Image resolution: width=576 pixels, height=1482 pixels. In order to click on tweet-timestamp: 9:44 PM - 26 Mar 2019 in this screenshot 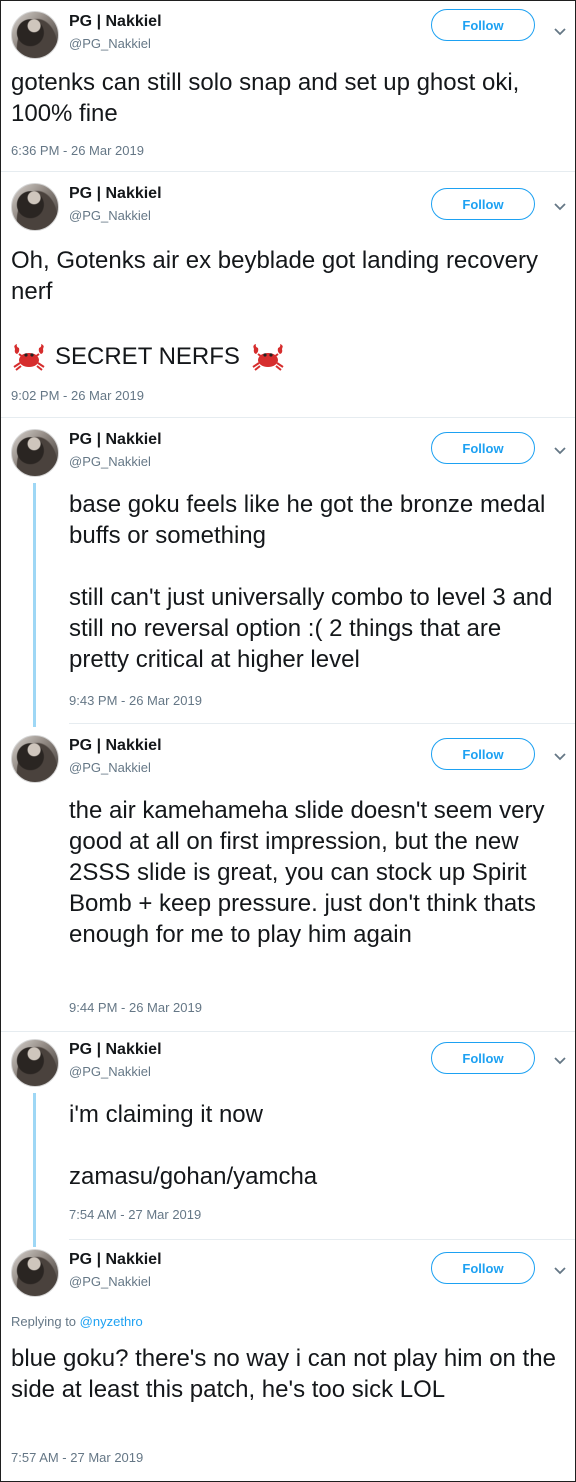, I will do `click(135, 1007)`.